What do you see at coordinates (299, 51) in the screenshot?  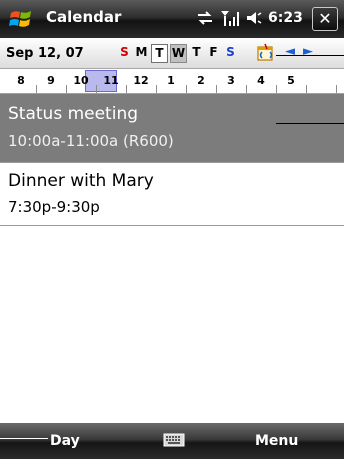 I see `week-navigation: ◄ ►` at bounding box center [299, 51].